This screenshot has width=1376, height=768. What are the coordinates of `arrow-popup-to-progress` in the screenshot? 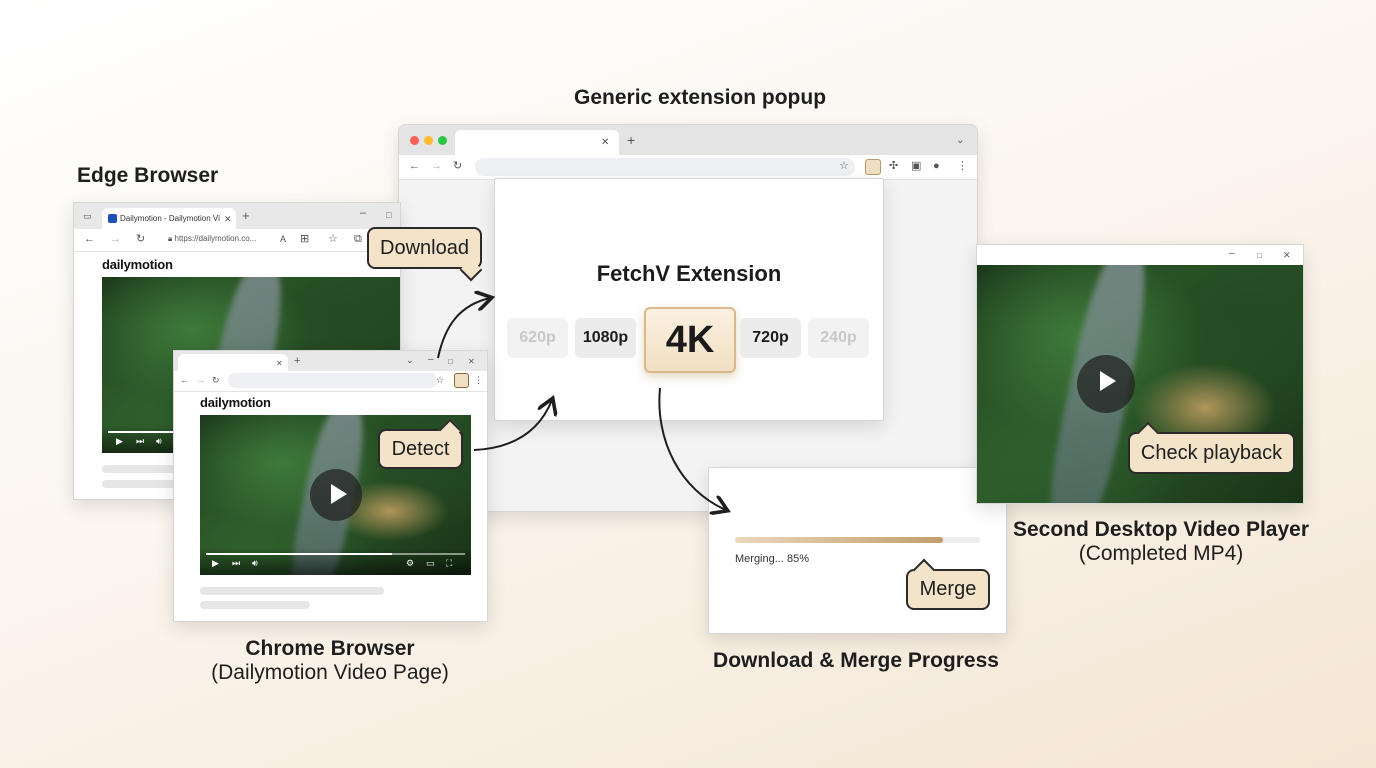 It's located at (692, 448).